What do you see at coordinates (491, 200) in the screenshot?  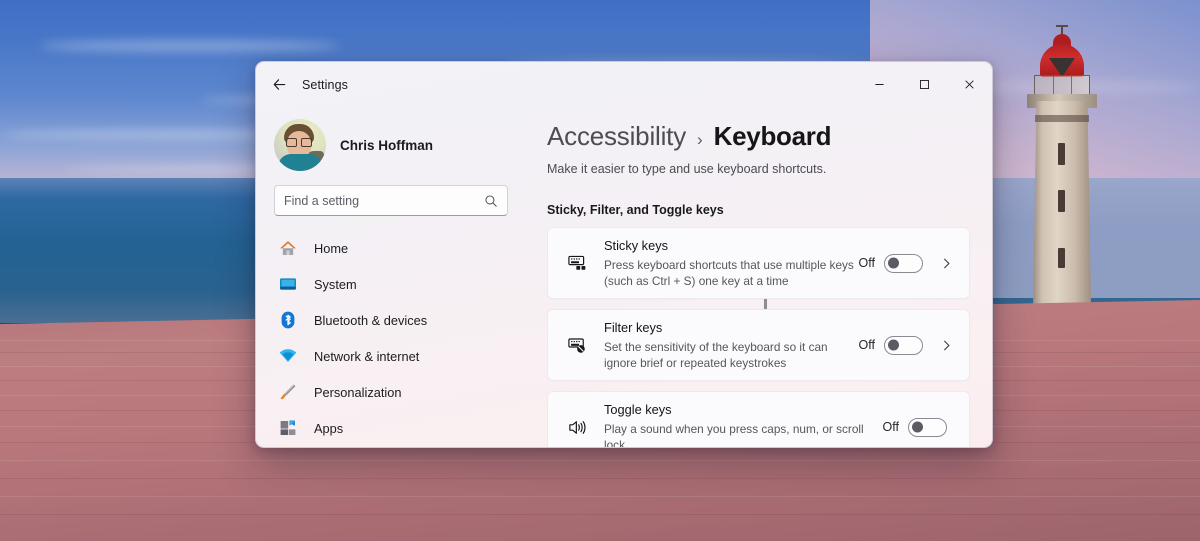 I see `search-icon` at bounding box center [491, 200].